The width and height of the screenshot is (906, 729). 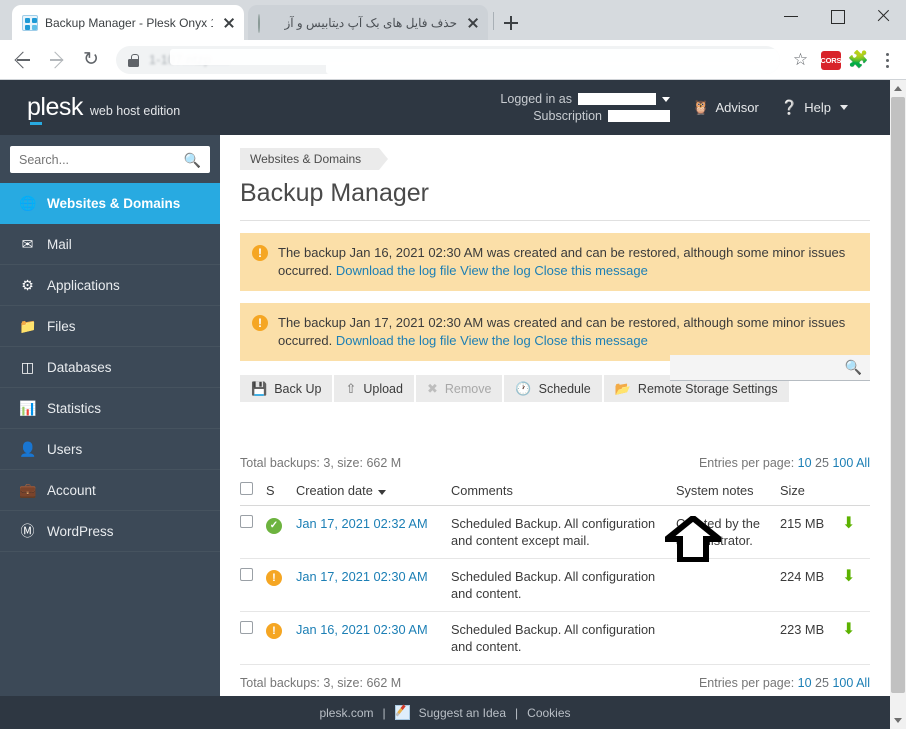 I want to click on back-button, so click(x=23, y=60).